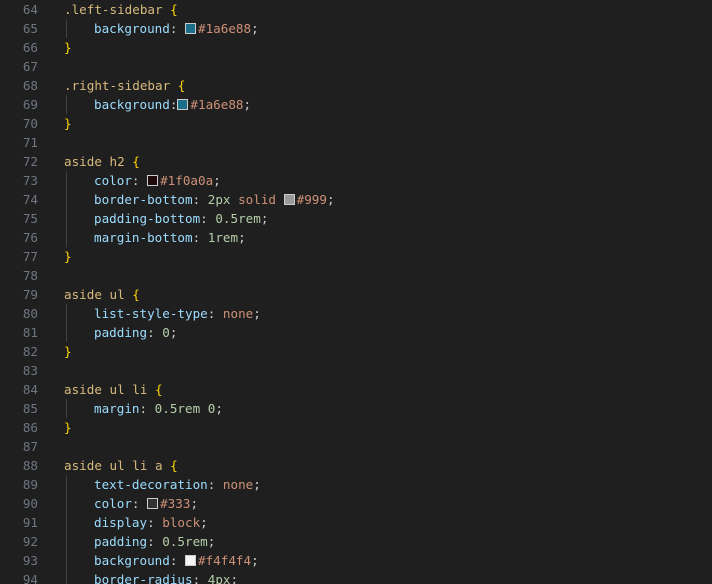  I want to click on code-line: 84 aside ul li {, so click(356, 389).